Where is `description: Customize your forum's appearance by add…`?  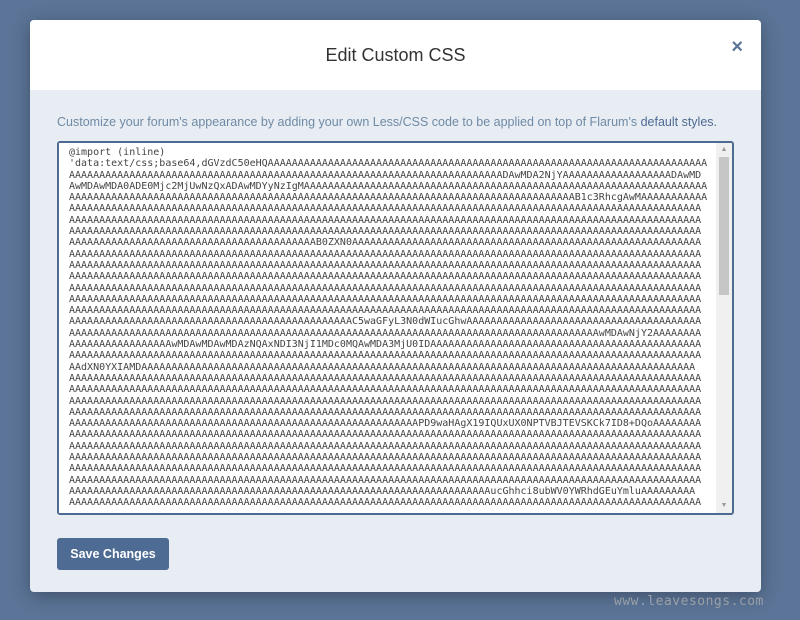
description: Customize your forum's appearance by add… is located at coordinates (387, 122).